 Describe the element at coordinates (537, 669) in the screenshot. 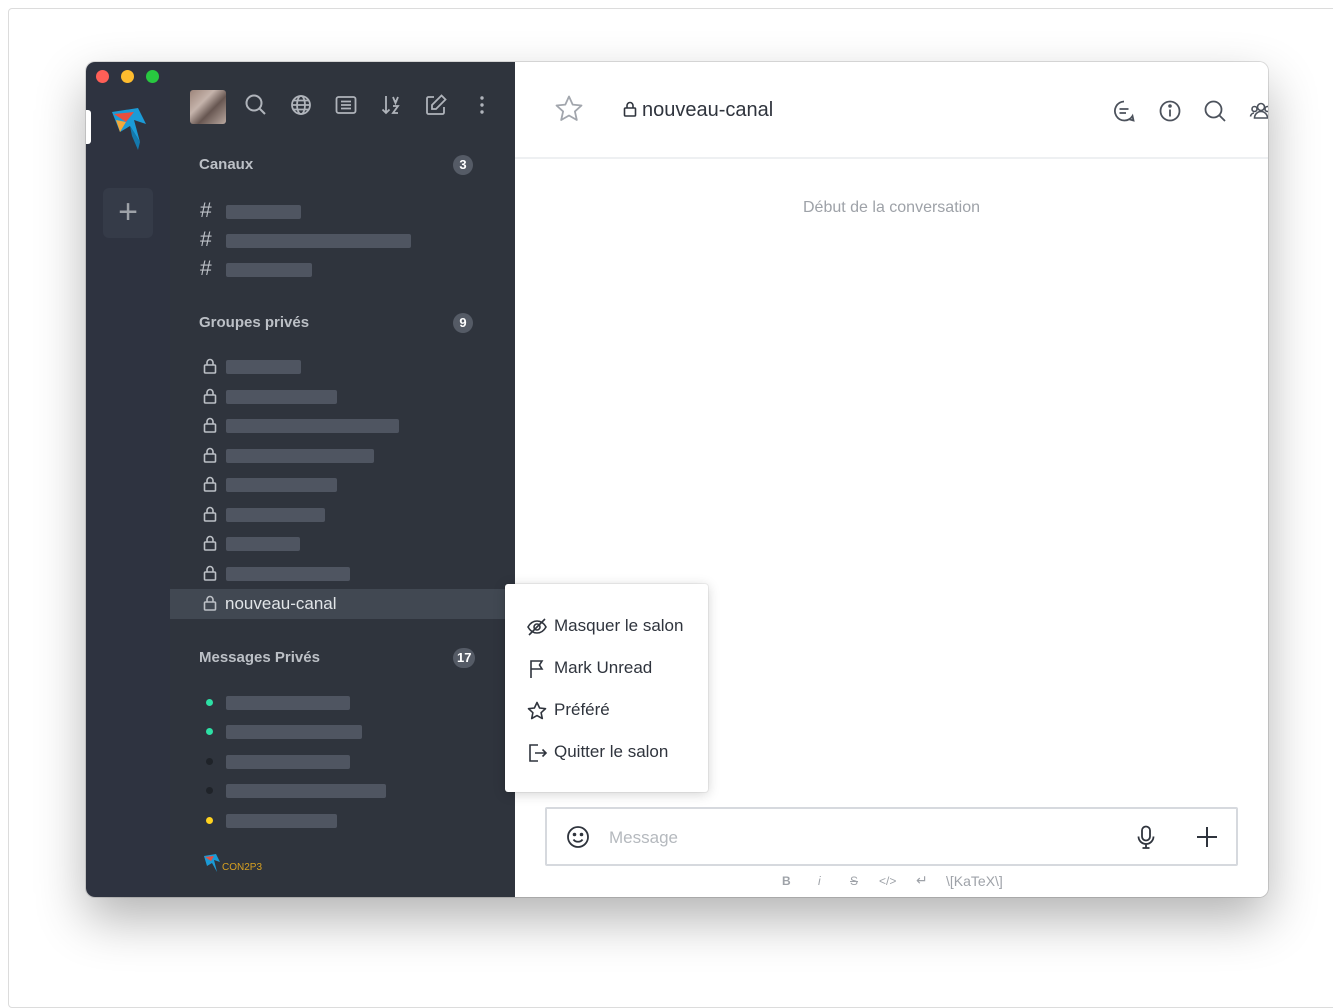

I see `flag-icon` at that location.